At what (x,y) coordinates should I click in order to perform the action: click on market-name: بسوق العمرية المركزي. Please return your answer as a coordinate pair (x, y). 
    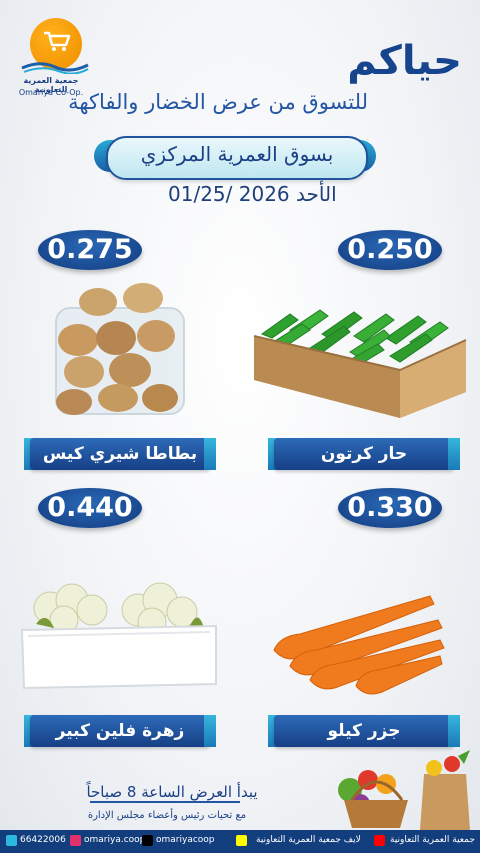
    Looking at the image, I should click on (237, 154).